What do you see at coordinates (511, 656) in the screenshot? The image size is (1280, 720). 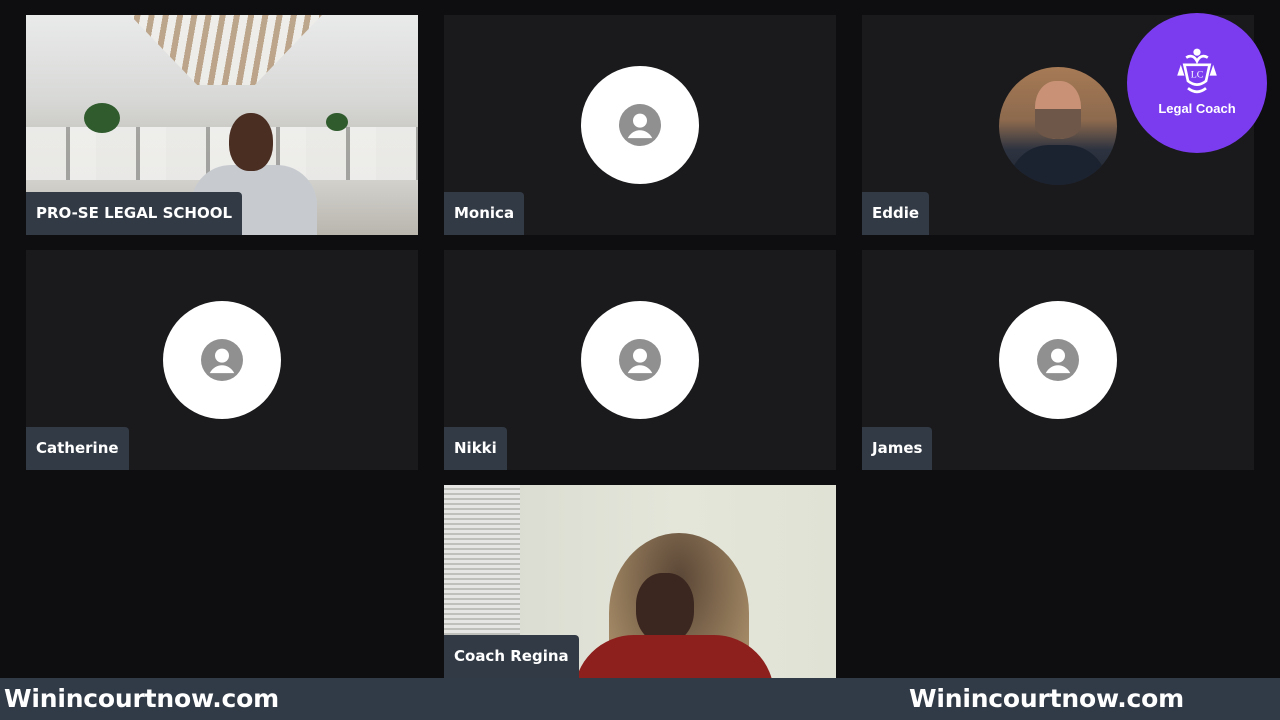 I see `participant-name-tag: Coach Regina` at bounding box center [511, 656].